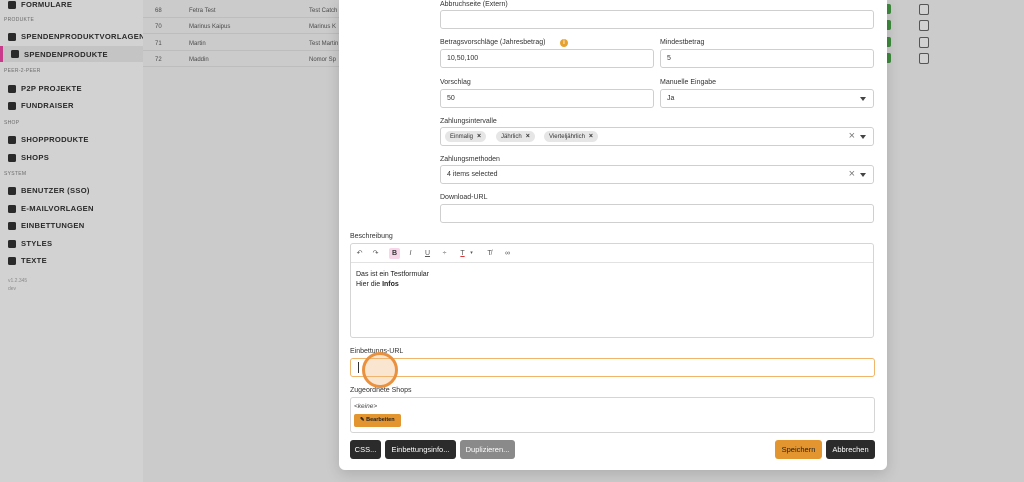 This screenshot has height=482, width=1024. What do you see at coordinates (612, 415) in the screenshot?
I see `shops-box: <keine> ✎ Bearbeiten` at bounding box center [612, 415].